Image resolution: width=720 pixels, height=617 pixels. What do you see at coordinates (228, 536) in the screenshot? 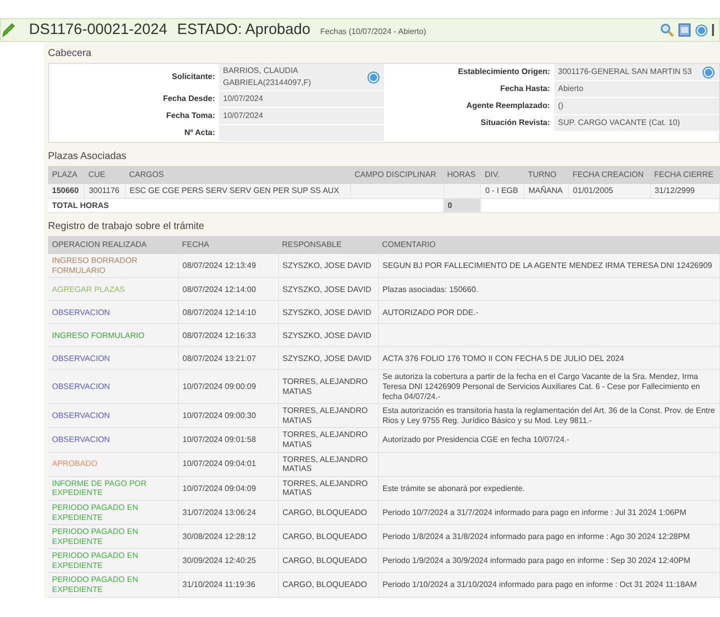
I see `table-cell: 30/08/2024 12:28:12` at bounding box center [228, 536].